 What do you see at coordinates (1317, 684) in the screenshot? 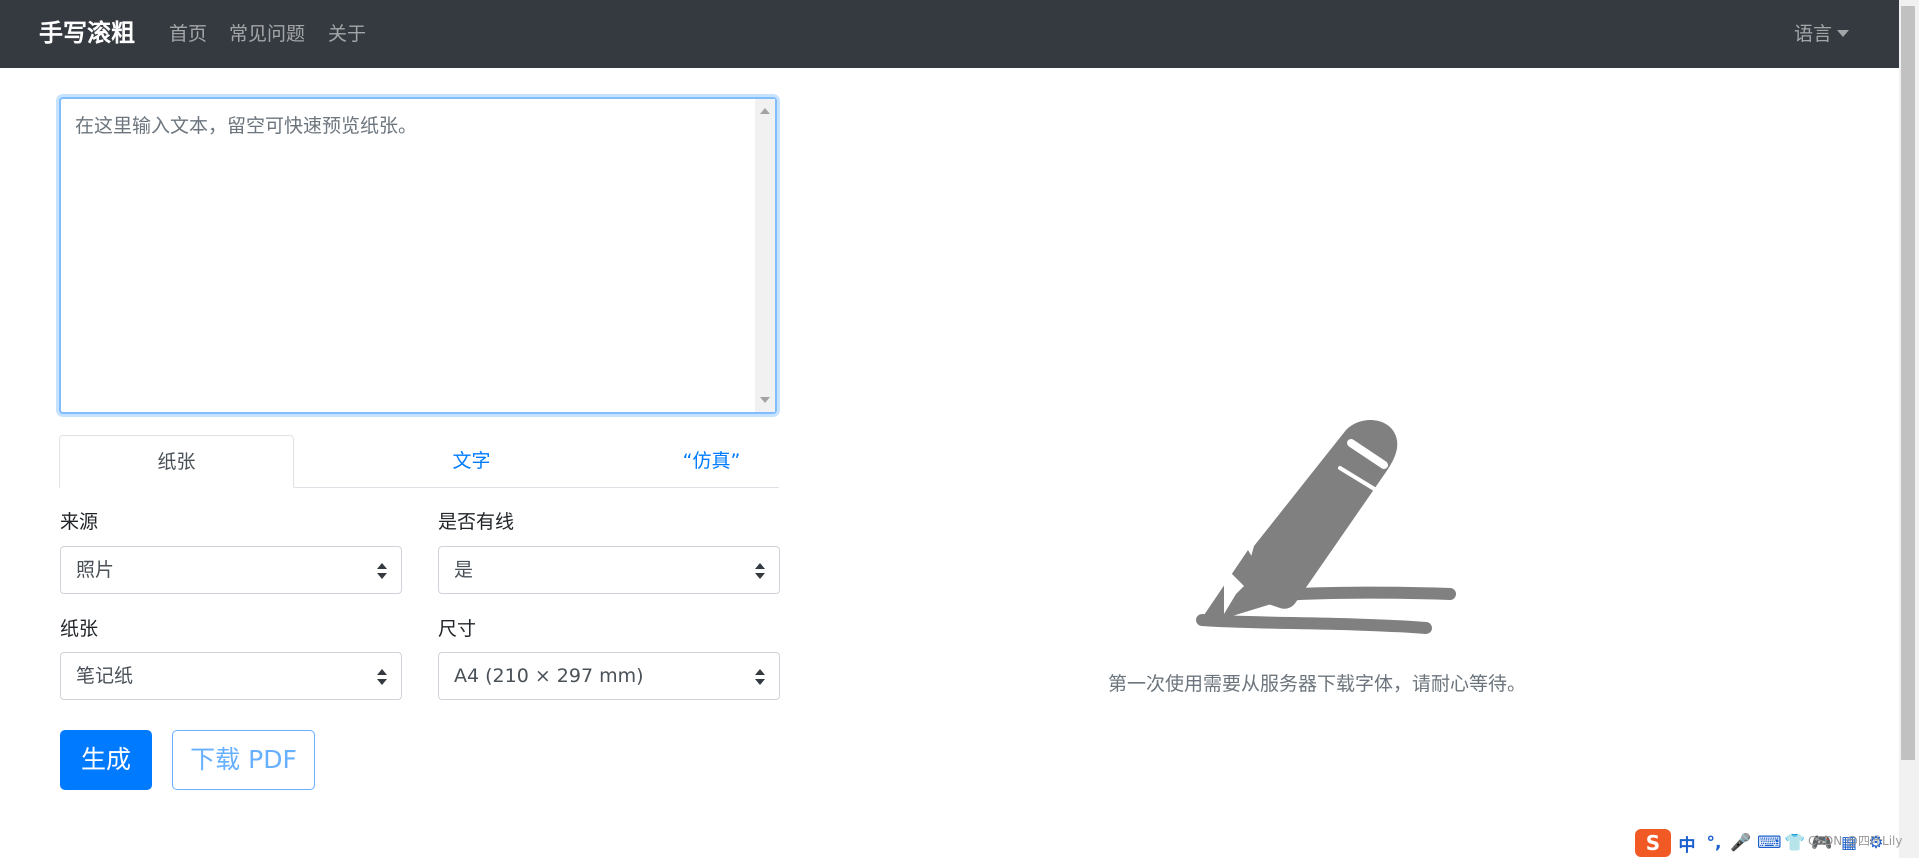
I see `loading-hint-text: 第一次使用需要从服务器下载字体，请耐心等待。` at bounding box center [1317, 684].